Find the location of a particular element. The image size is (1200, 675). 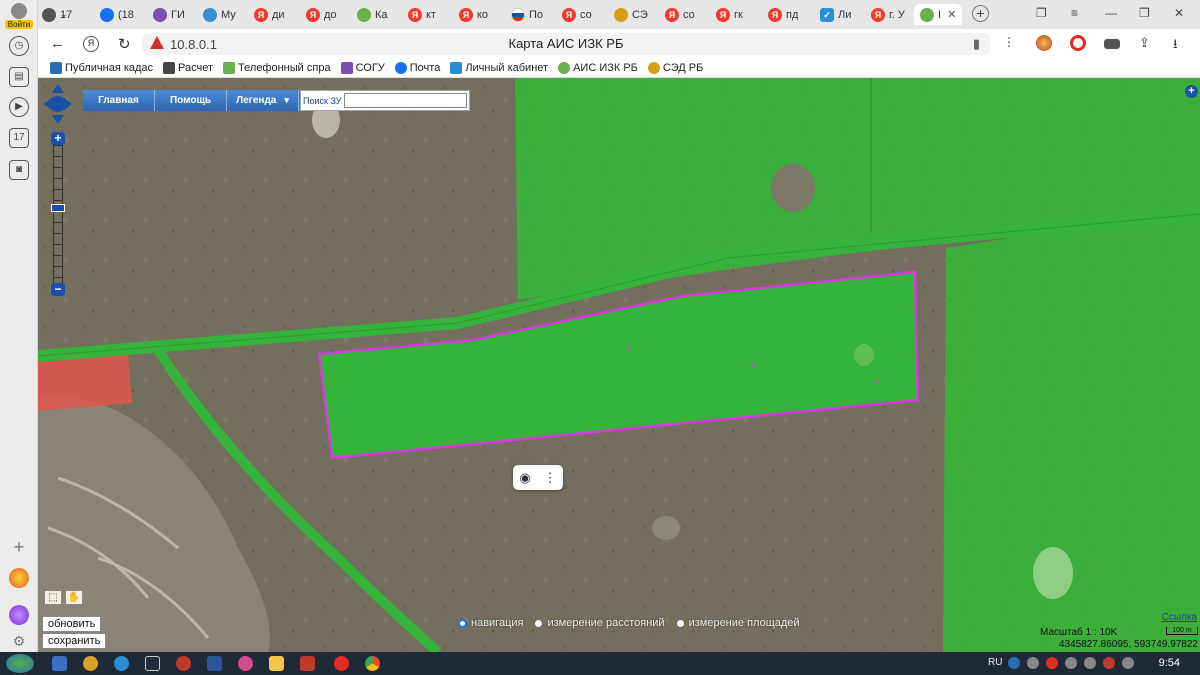

settings-icon: ⚙ is located at coordinates (19, 642).